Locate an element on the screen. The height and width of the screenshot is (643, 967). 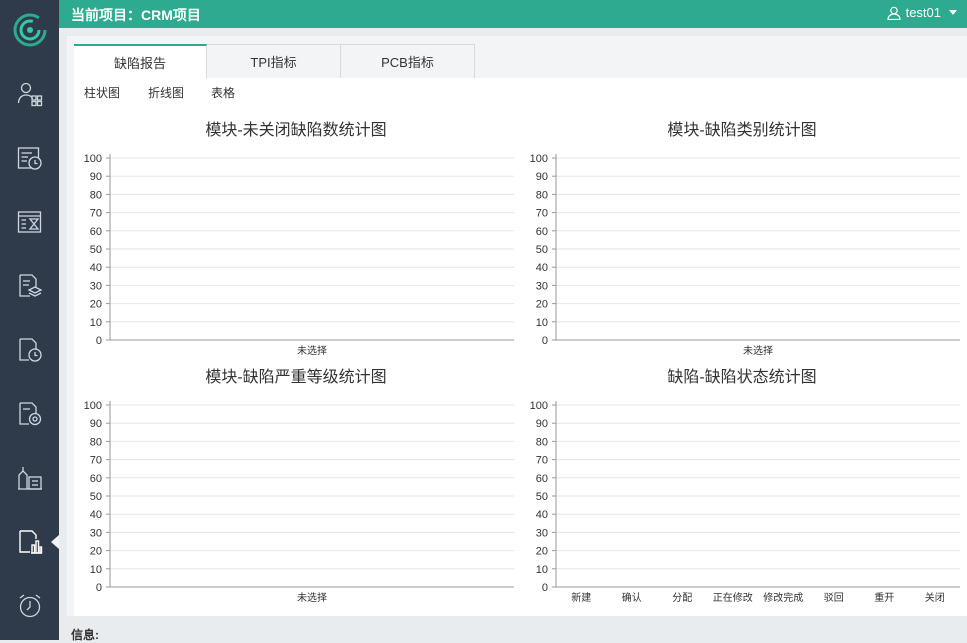
tab-pcb: PCB指标 is located at coordinates (408, 61).